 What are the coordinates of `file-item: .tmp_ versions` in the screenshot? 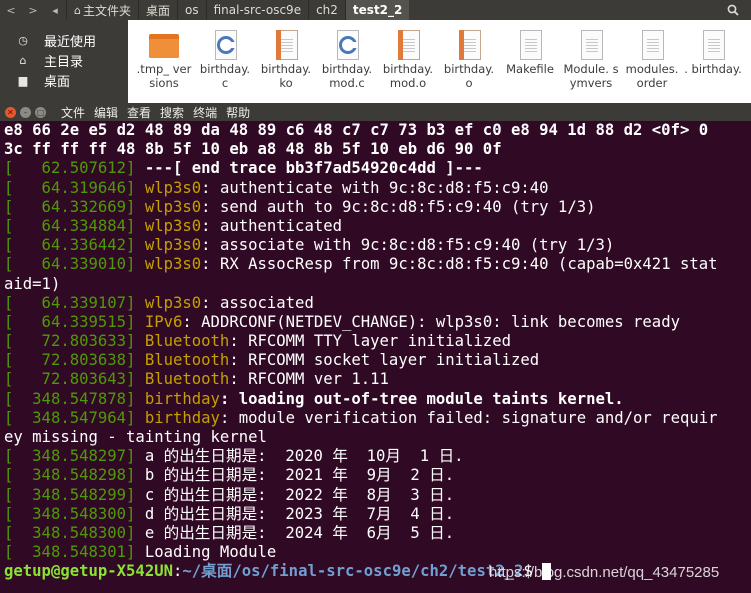 It's located at (164, 60).